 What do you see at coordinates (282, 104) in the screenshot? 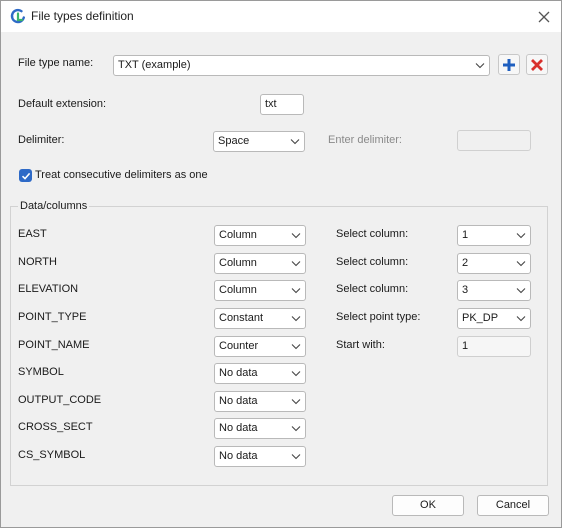
I see `default-extension-field: txt` at bounding box center [282, 104].